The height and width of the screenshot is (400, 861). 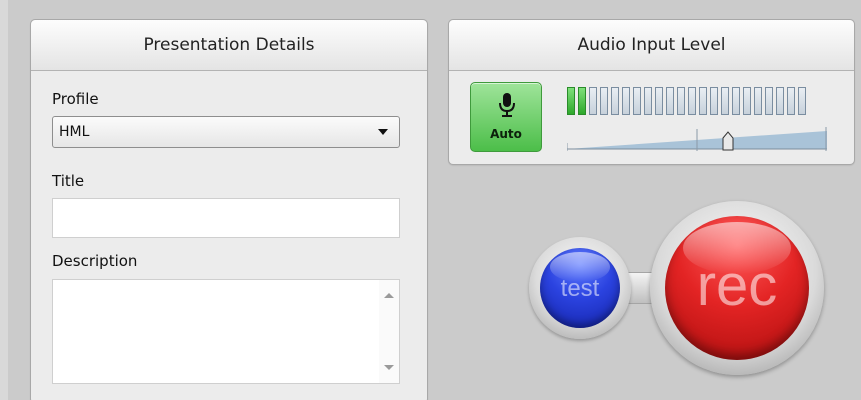 What do you see at coordinates (383, 132) in the screenshot?
I see `chevron-down-icon` at bounding box center [383, 132].